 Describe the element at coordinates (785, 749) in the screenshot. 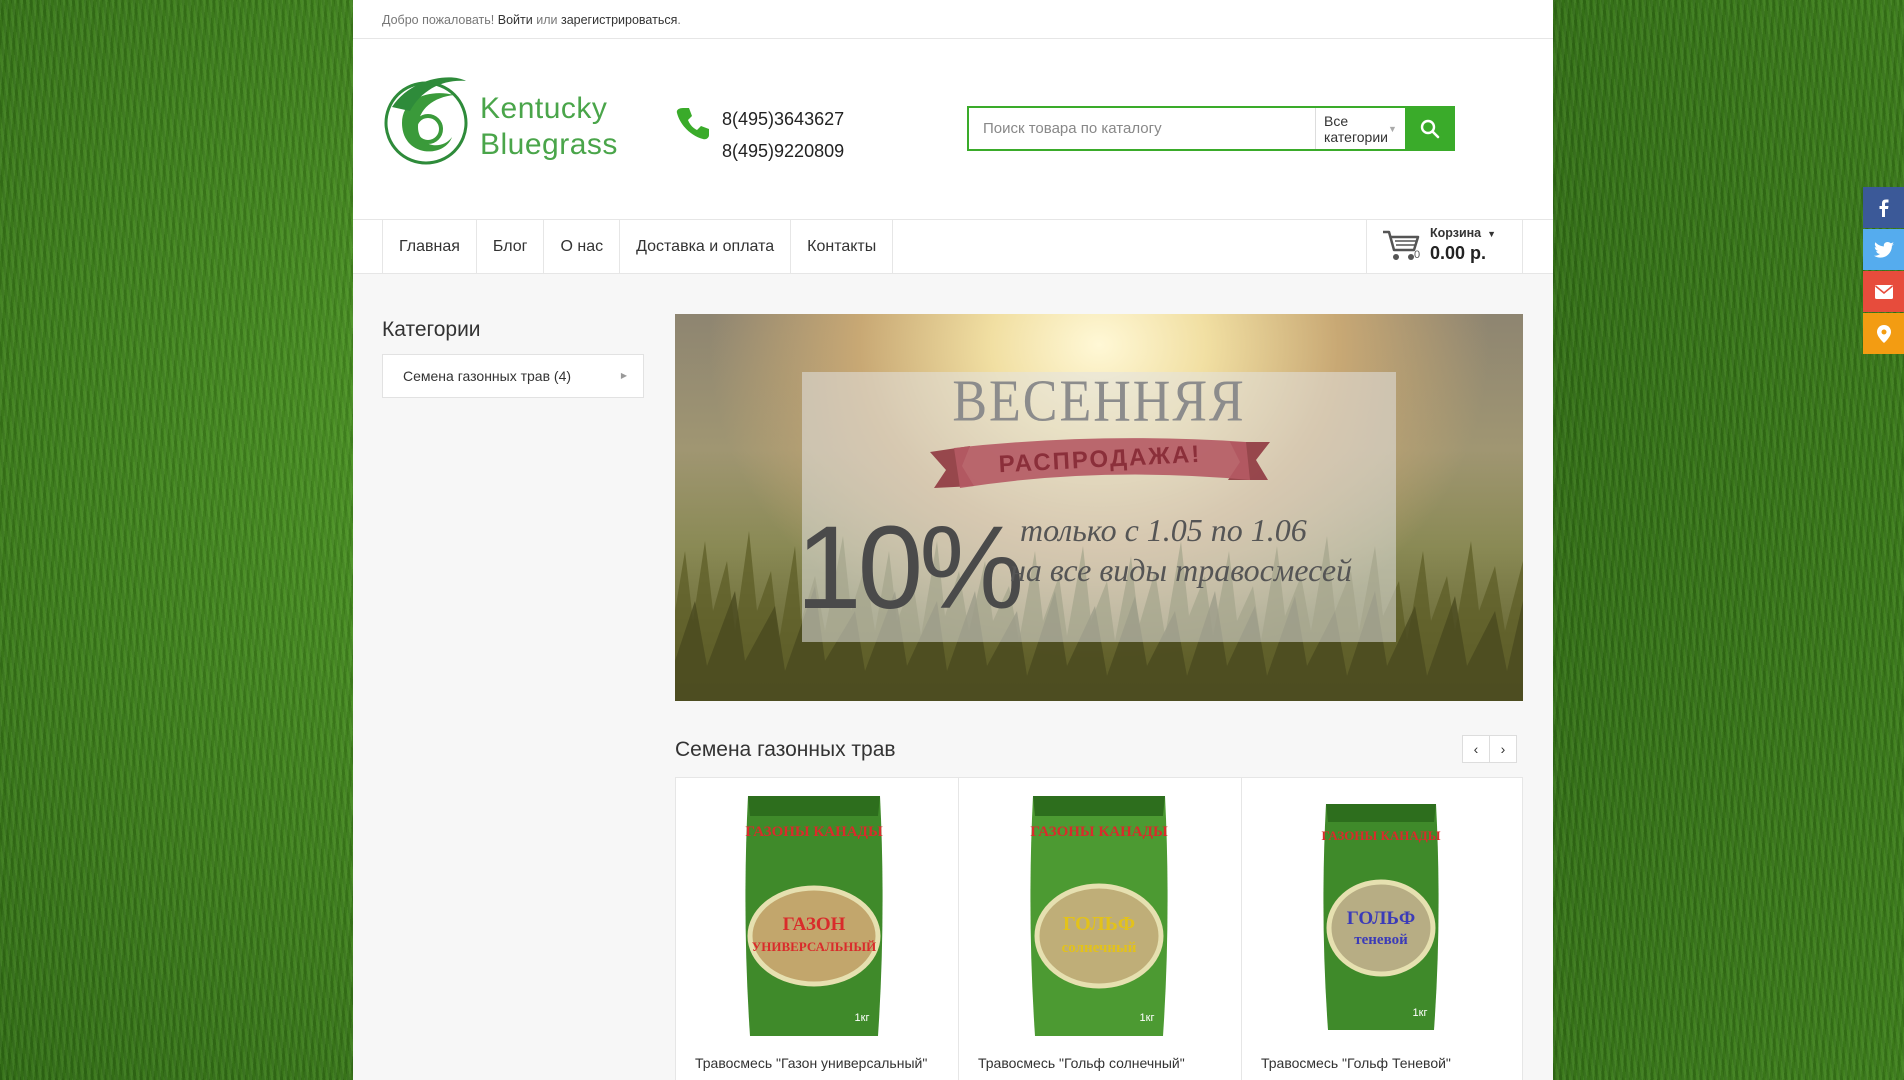

I see `section-title: Семена газонных трав` at that location.